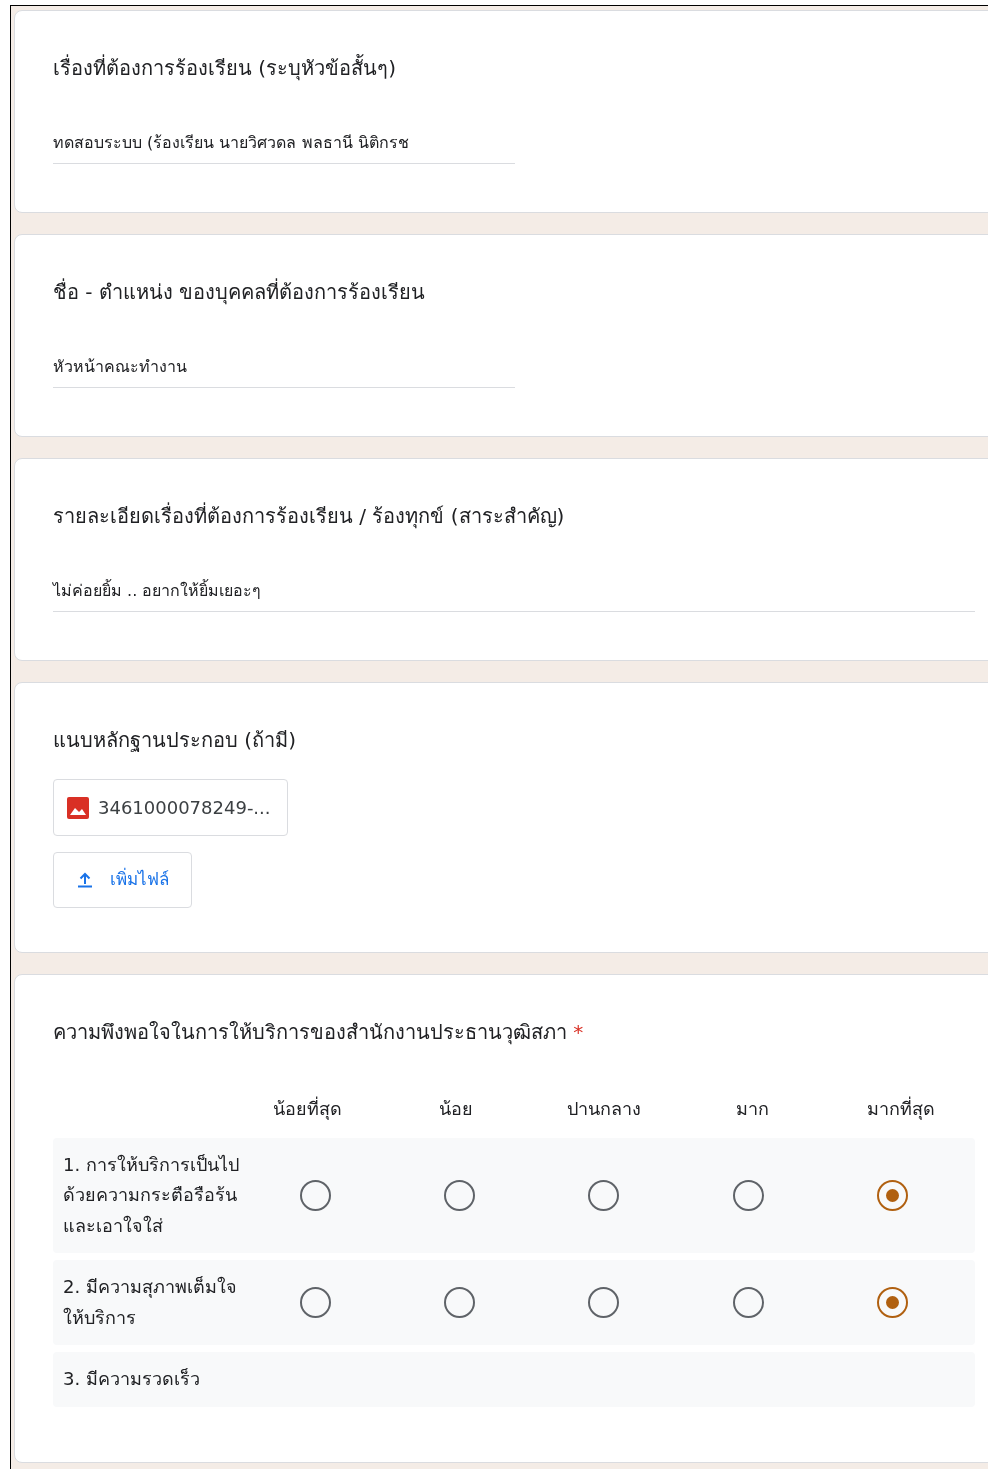  What do you see at coordinates (455, 1108) in the screenshot?
I see `column-header: น้อย` at bounding box center [455, 1108].